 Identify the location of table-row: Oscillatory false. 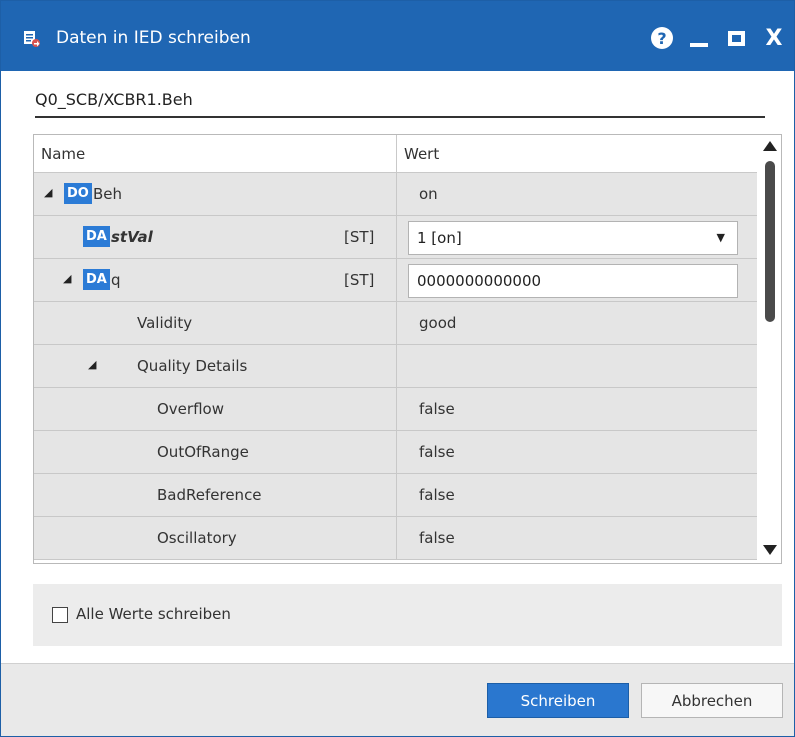
(395, 538).